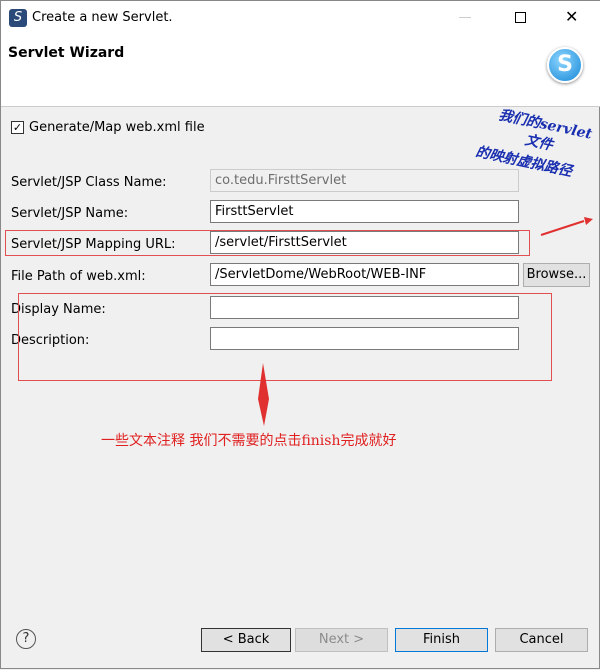 The height and width of the screenshot is (670, 600). I want to click on back-button: < Back, so click(246, 640).